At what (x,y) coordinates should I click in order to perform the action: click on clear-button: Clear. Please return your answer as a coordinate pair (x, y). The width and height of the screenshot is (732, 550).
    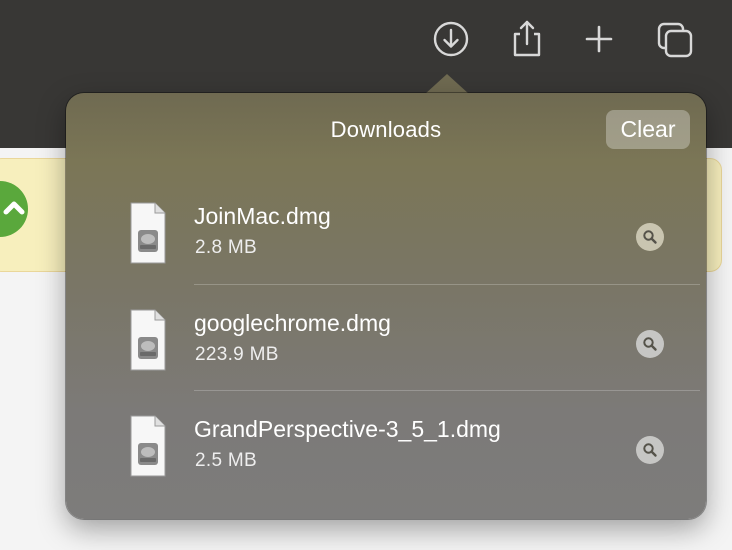
    Looking at the image, I should click on (648, 129).